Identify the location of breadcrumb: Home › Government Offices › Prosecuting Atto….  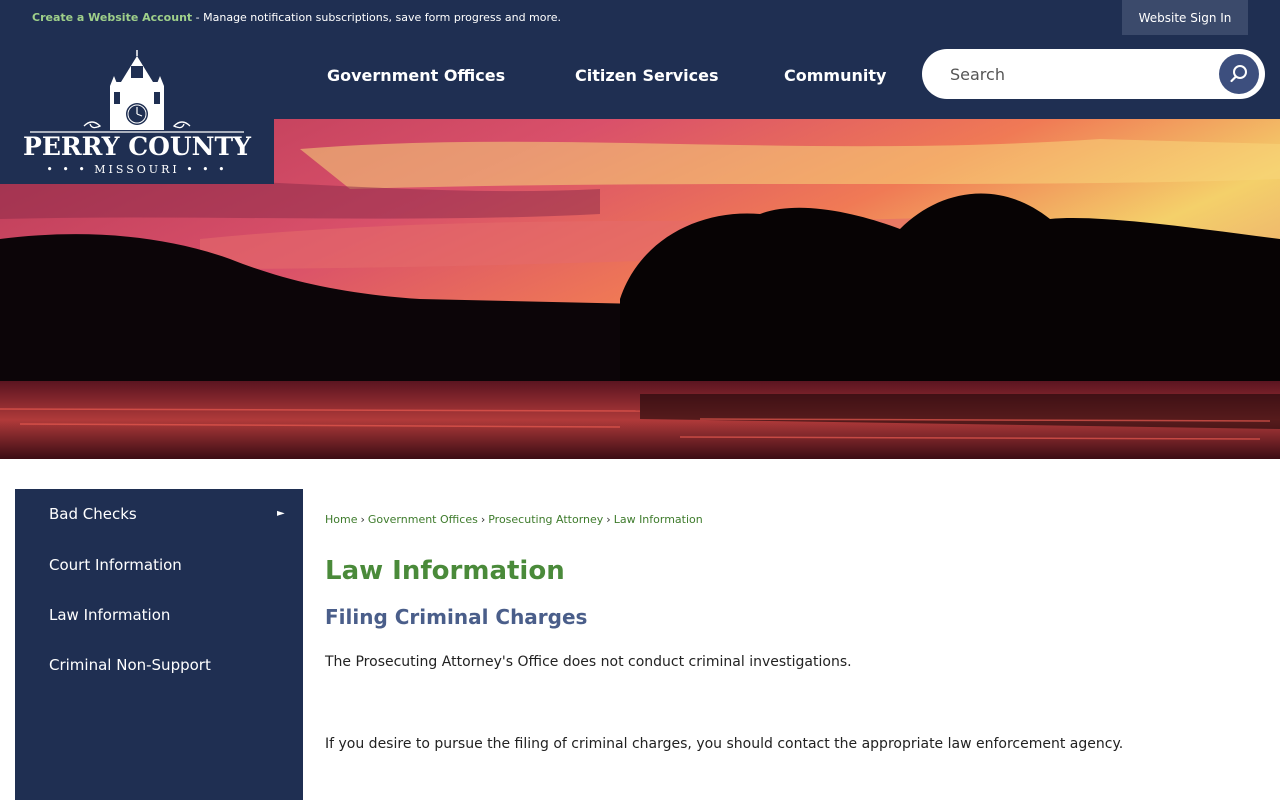
(514, 519).